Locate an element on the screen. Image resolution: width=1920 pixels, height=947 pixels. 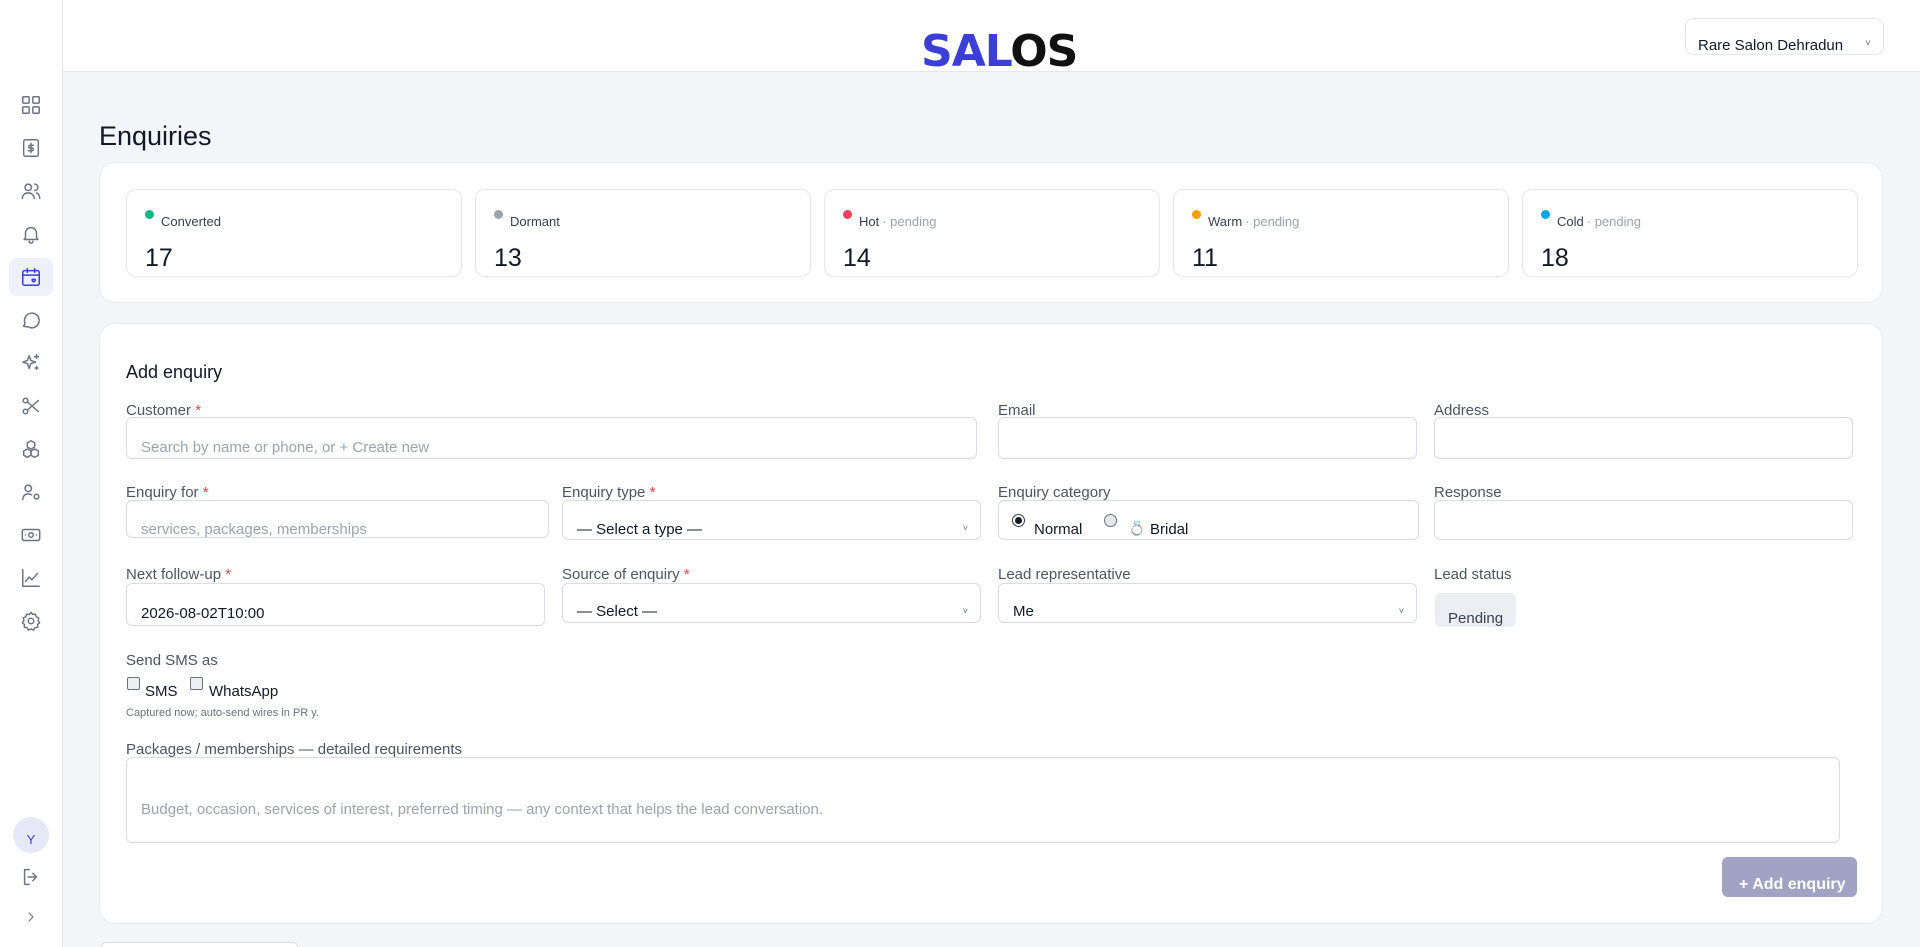
enquiry-for-placeholder: services, packages, memberships is located at coordinates (254, 529).